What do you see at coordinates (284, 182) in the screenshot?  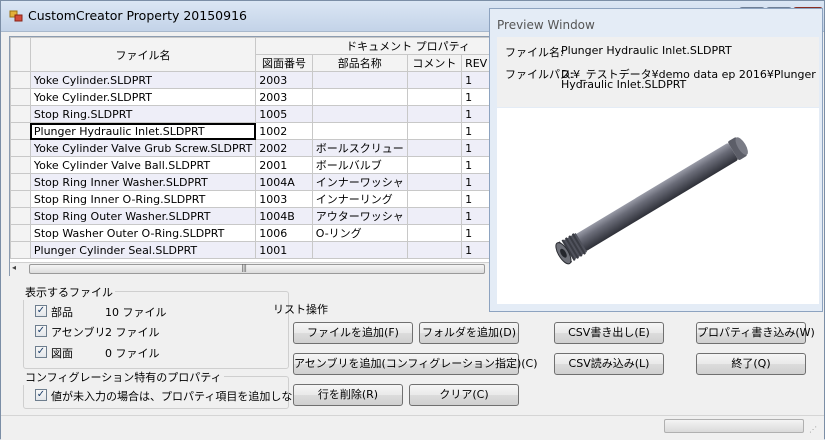 I see `cell-drawing-no: 1004A` at bounding box center [284, 182].